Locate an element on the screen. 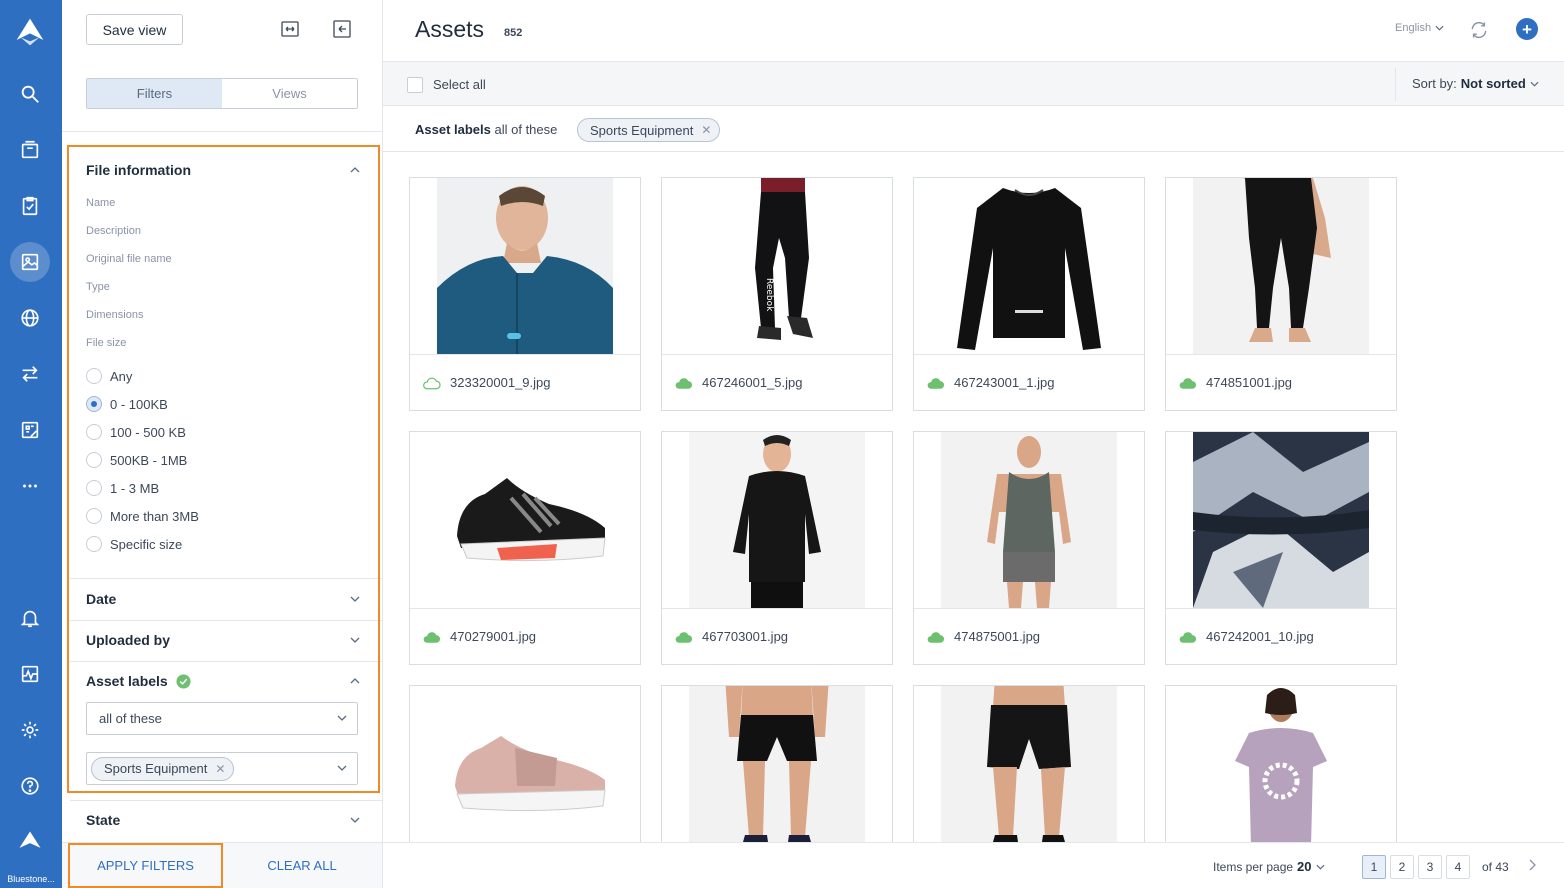 The height and width of the screenshot is (888, 1564). activity-icon is located at coordinates (30, 674).